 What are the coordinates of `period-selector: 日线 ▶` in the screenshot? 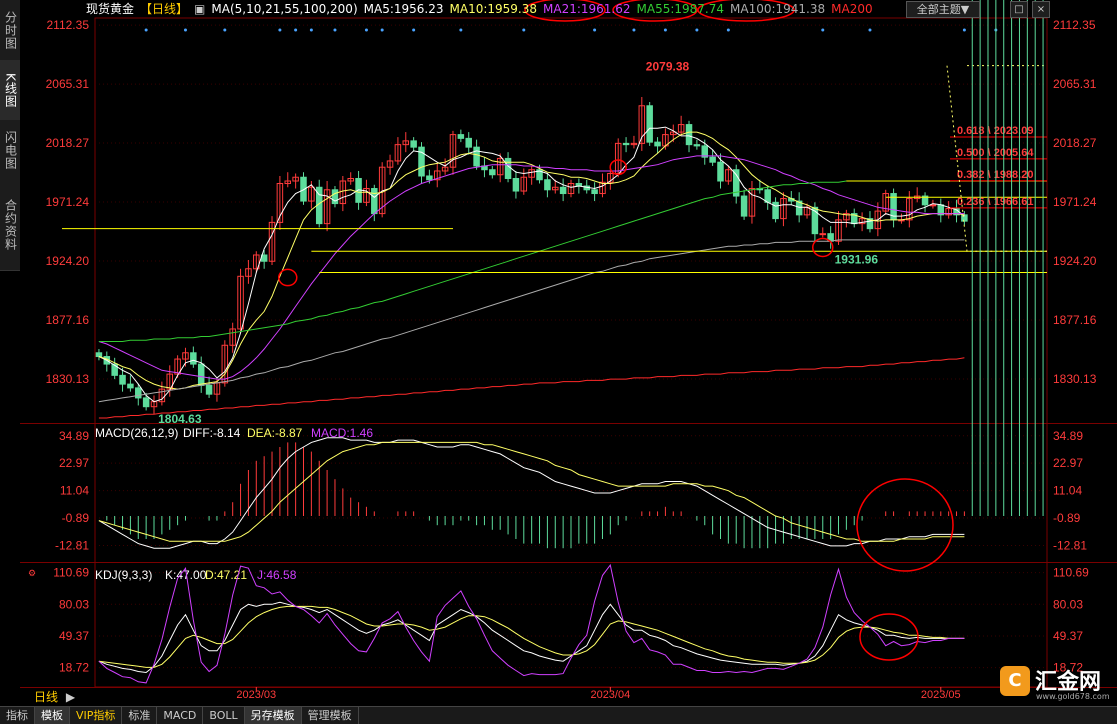 It's located at (57, 697).